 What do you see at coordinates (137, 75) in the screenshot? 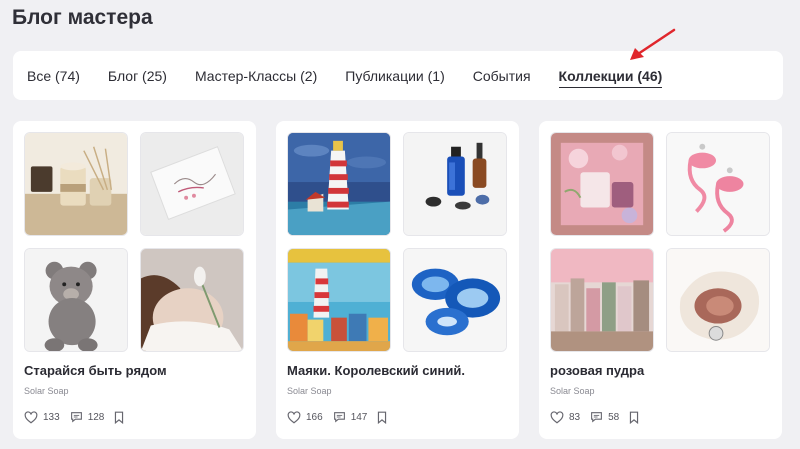
I see `tab-blog: Блог (25)` at bounding box center [137, 75].